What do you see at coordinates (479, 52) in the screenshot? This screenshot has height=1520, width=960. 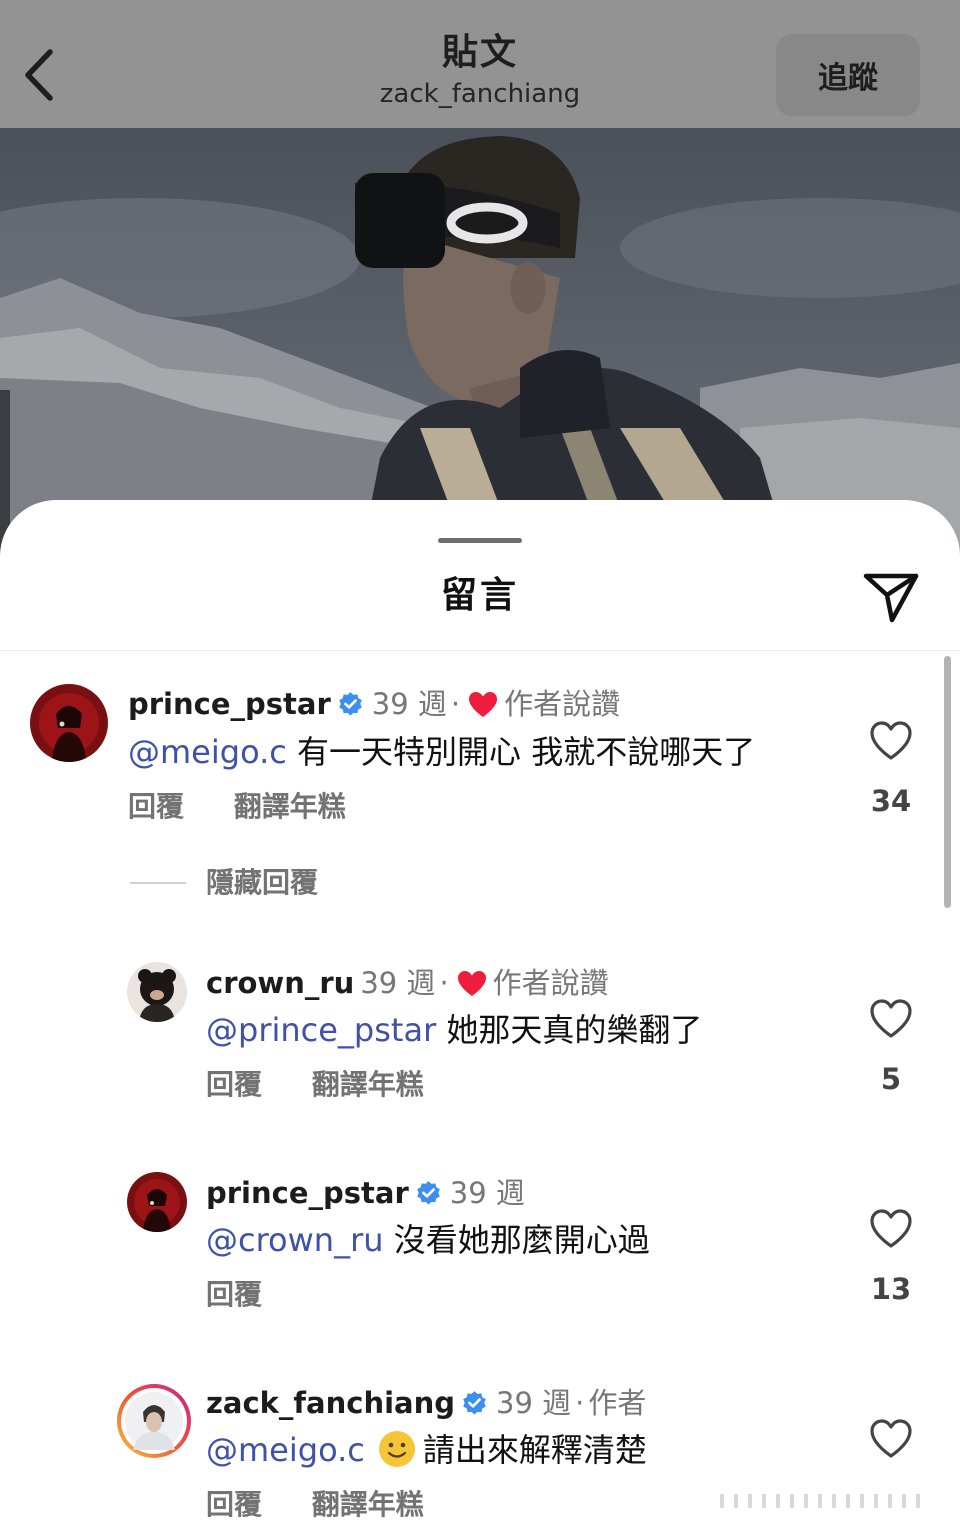 I see `page-title: 貼文` at bounding box center [479, 52].